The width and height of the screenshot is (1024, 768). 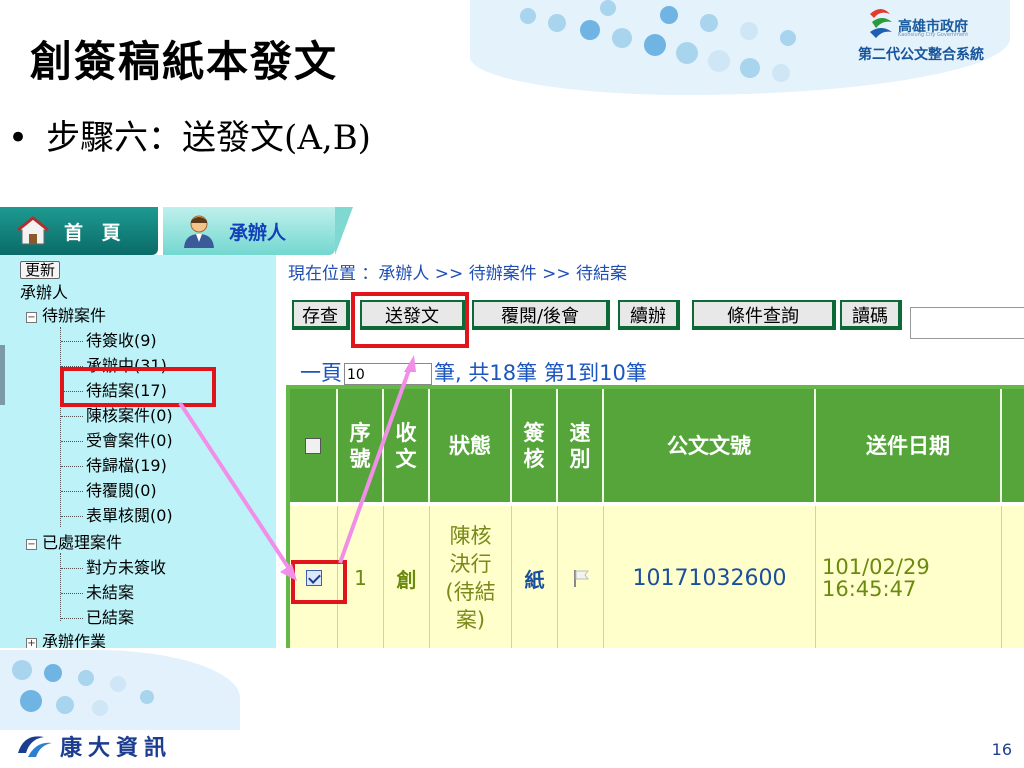 What do you see at coordinates (540, 373) in the screenshot?
I see `pager-summary: 筆, 共18筆 第1到10筆` at bounding box center [540, 373].